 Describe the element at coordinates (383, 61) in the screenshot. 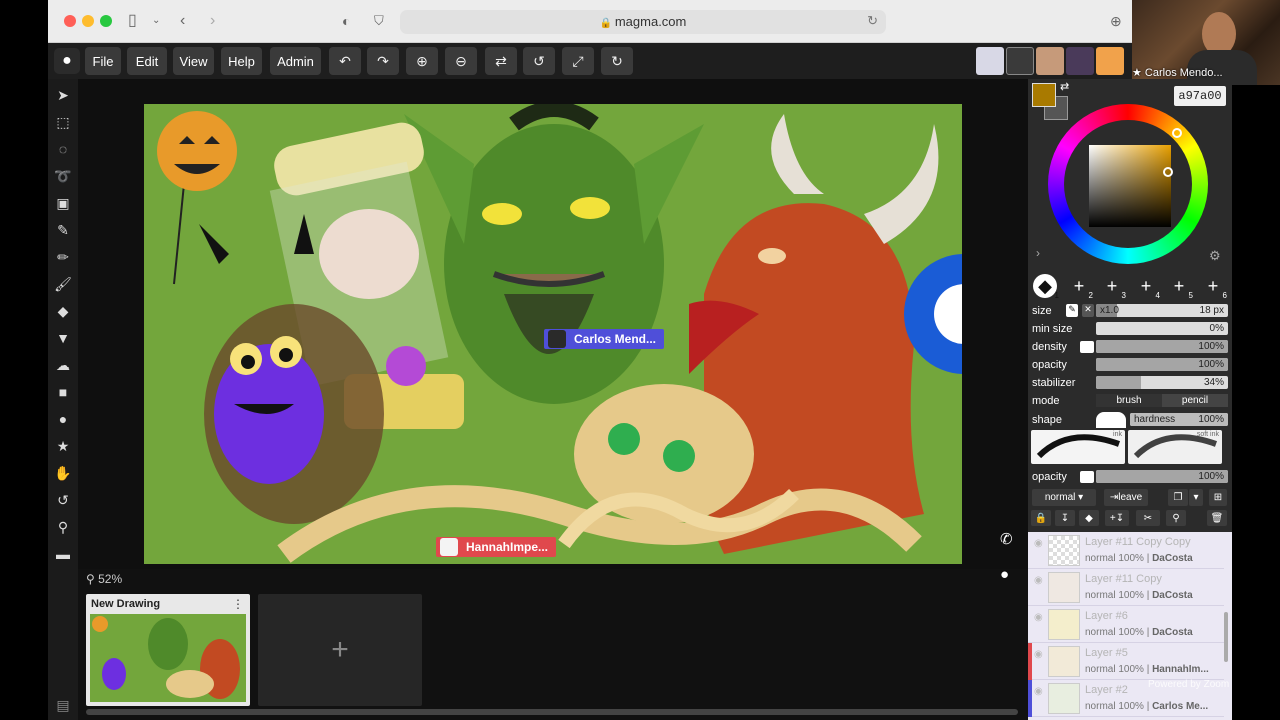

I see `redo-icon: ↷` at that location.